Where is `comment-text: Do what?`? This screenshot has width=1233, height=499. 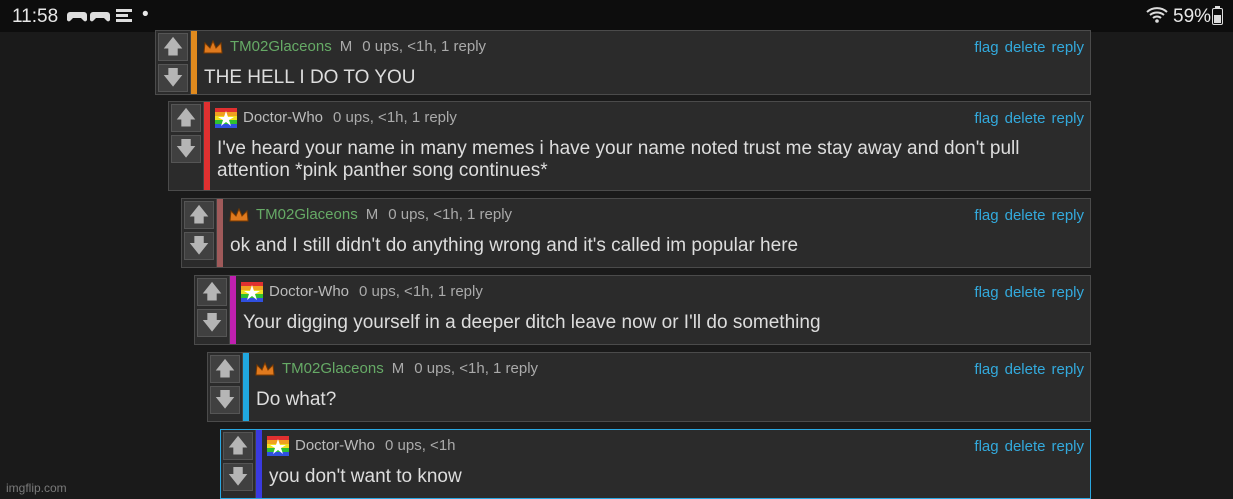 comment-text: Do what? is located at coordinates (296, 399).